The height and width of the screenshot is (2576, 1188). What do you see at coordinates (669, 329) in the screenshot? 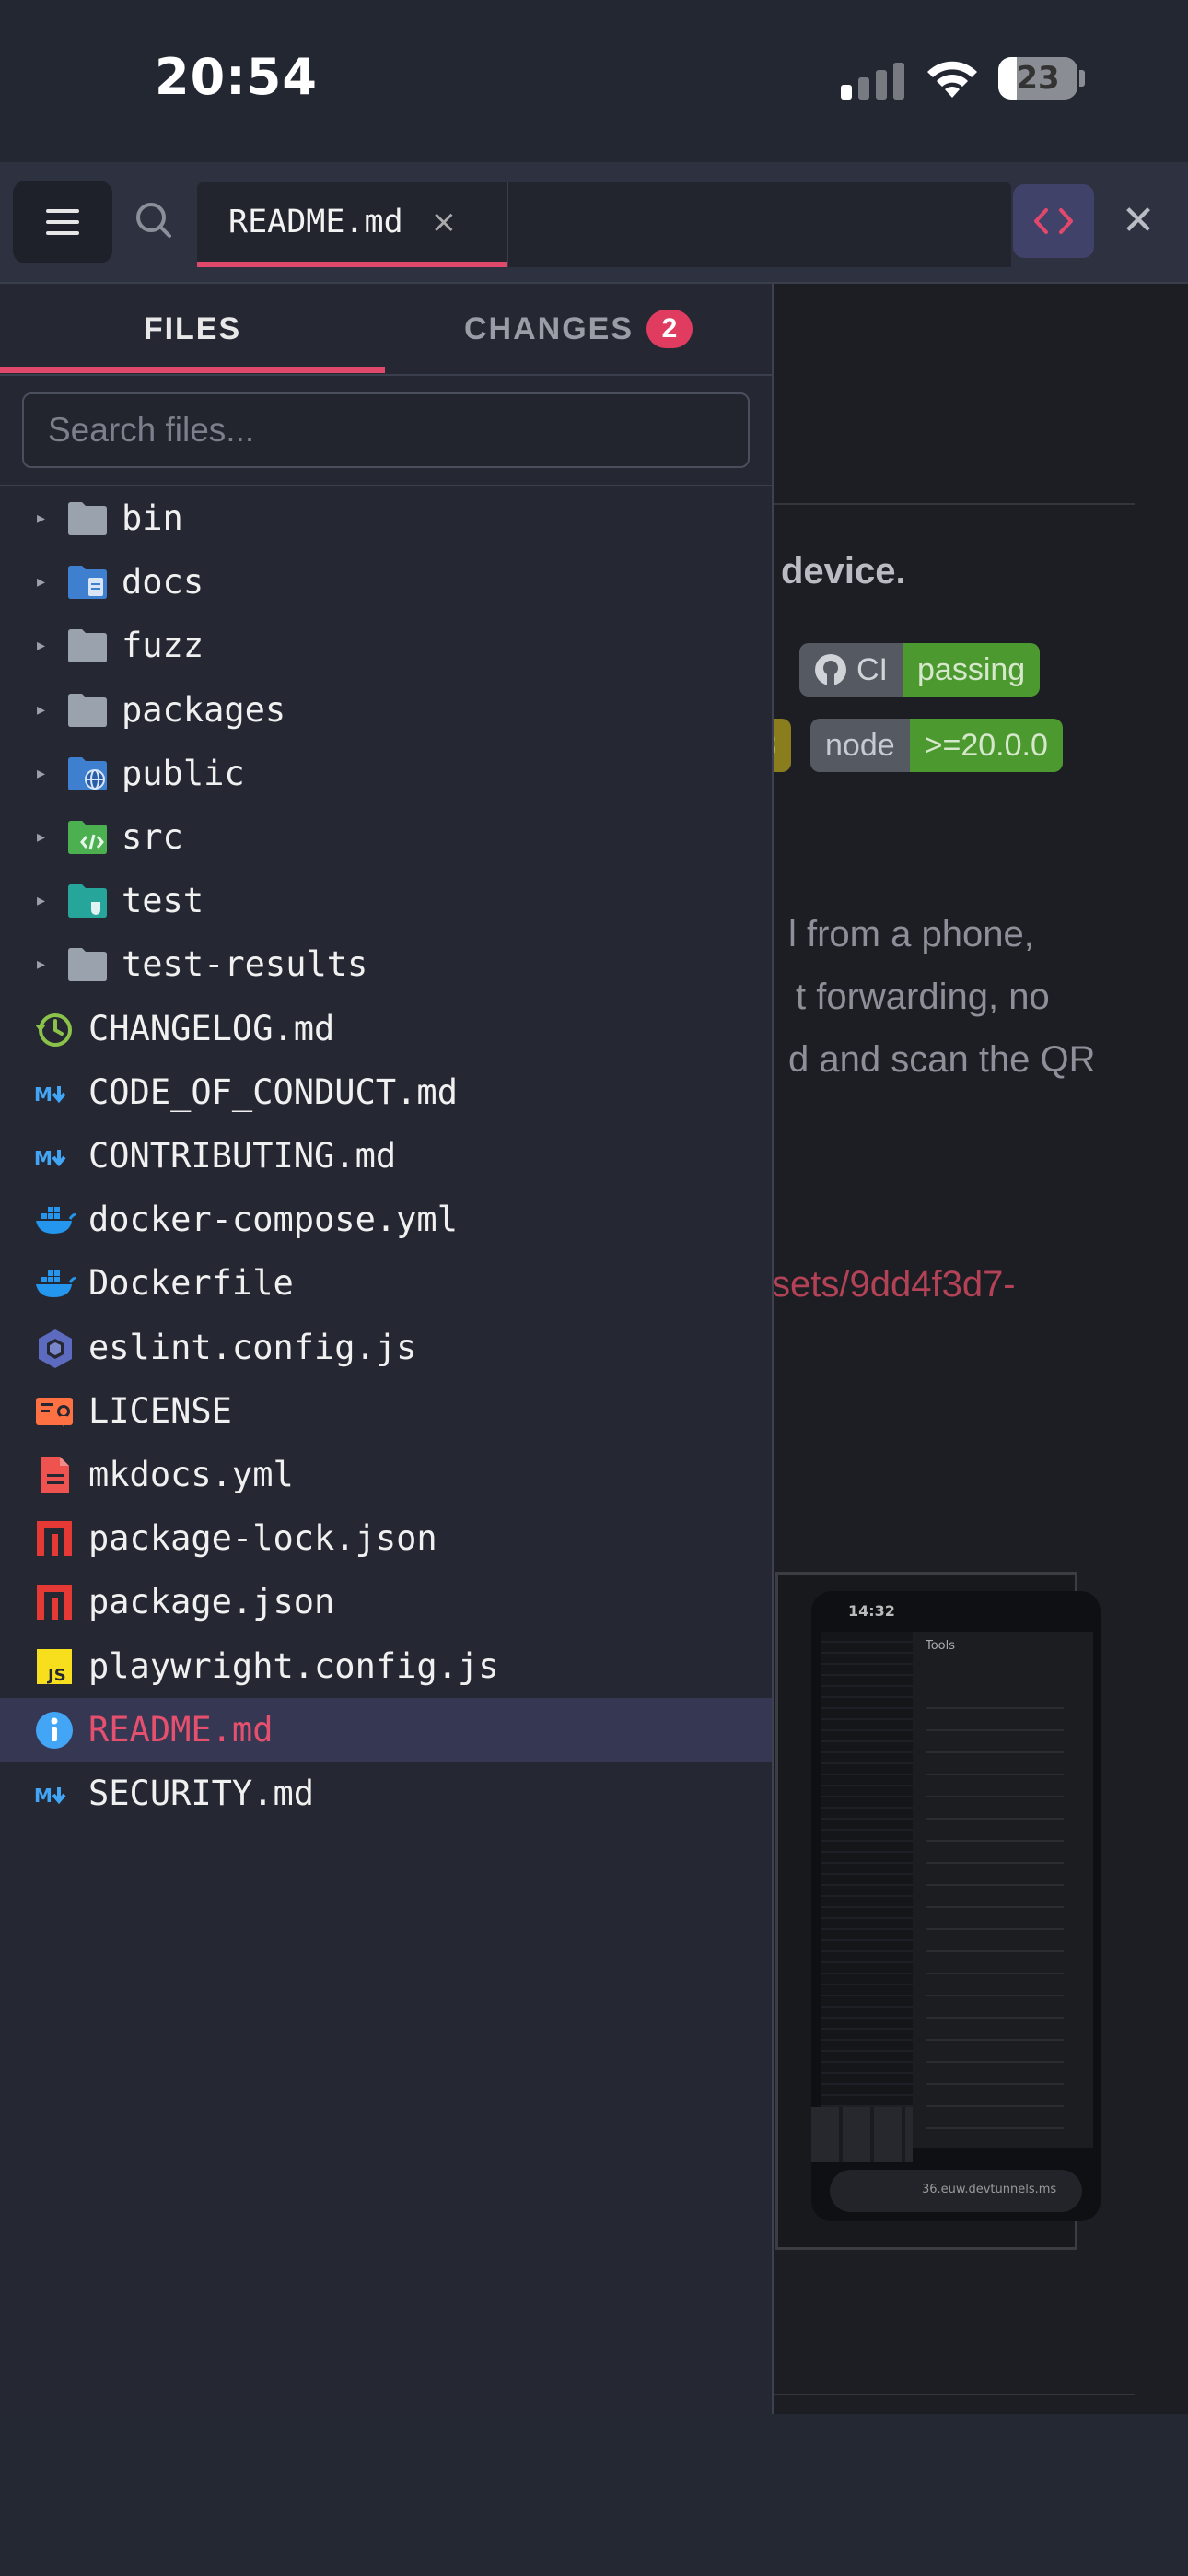
I see `changes-count-badge: 2` at bounding box center [669, 329].